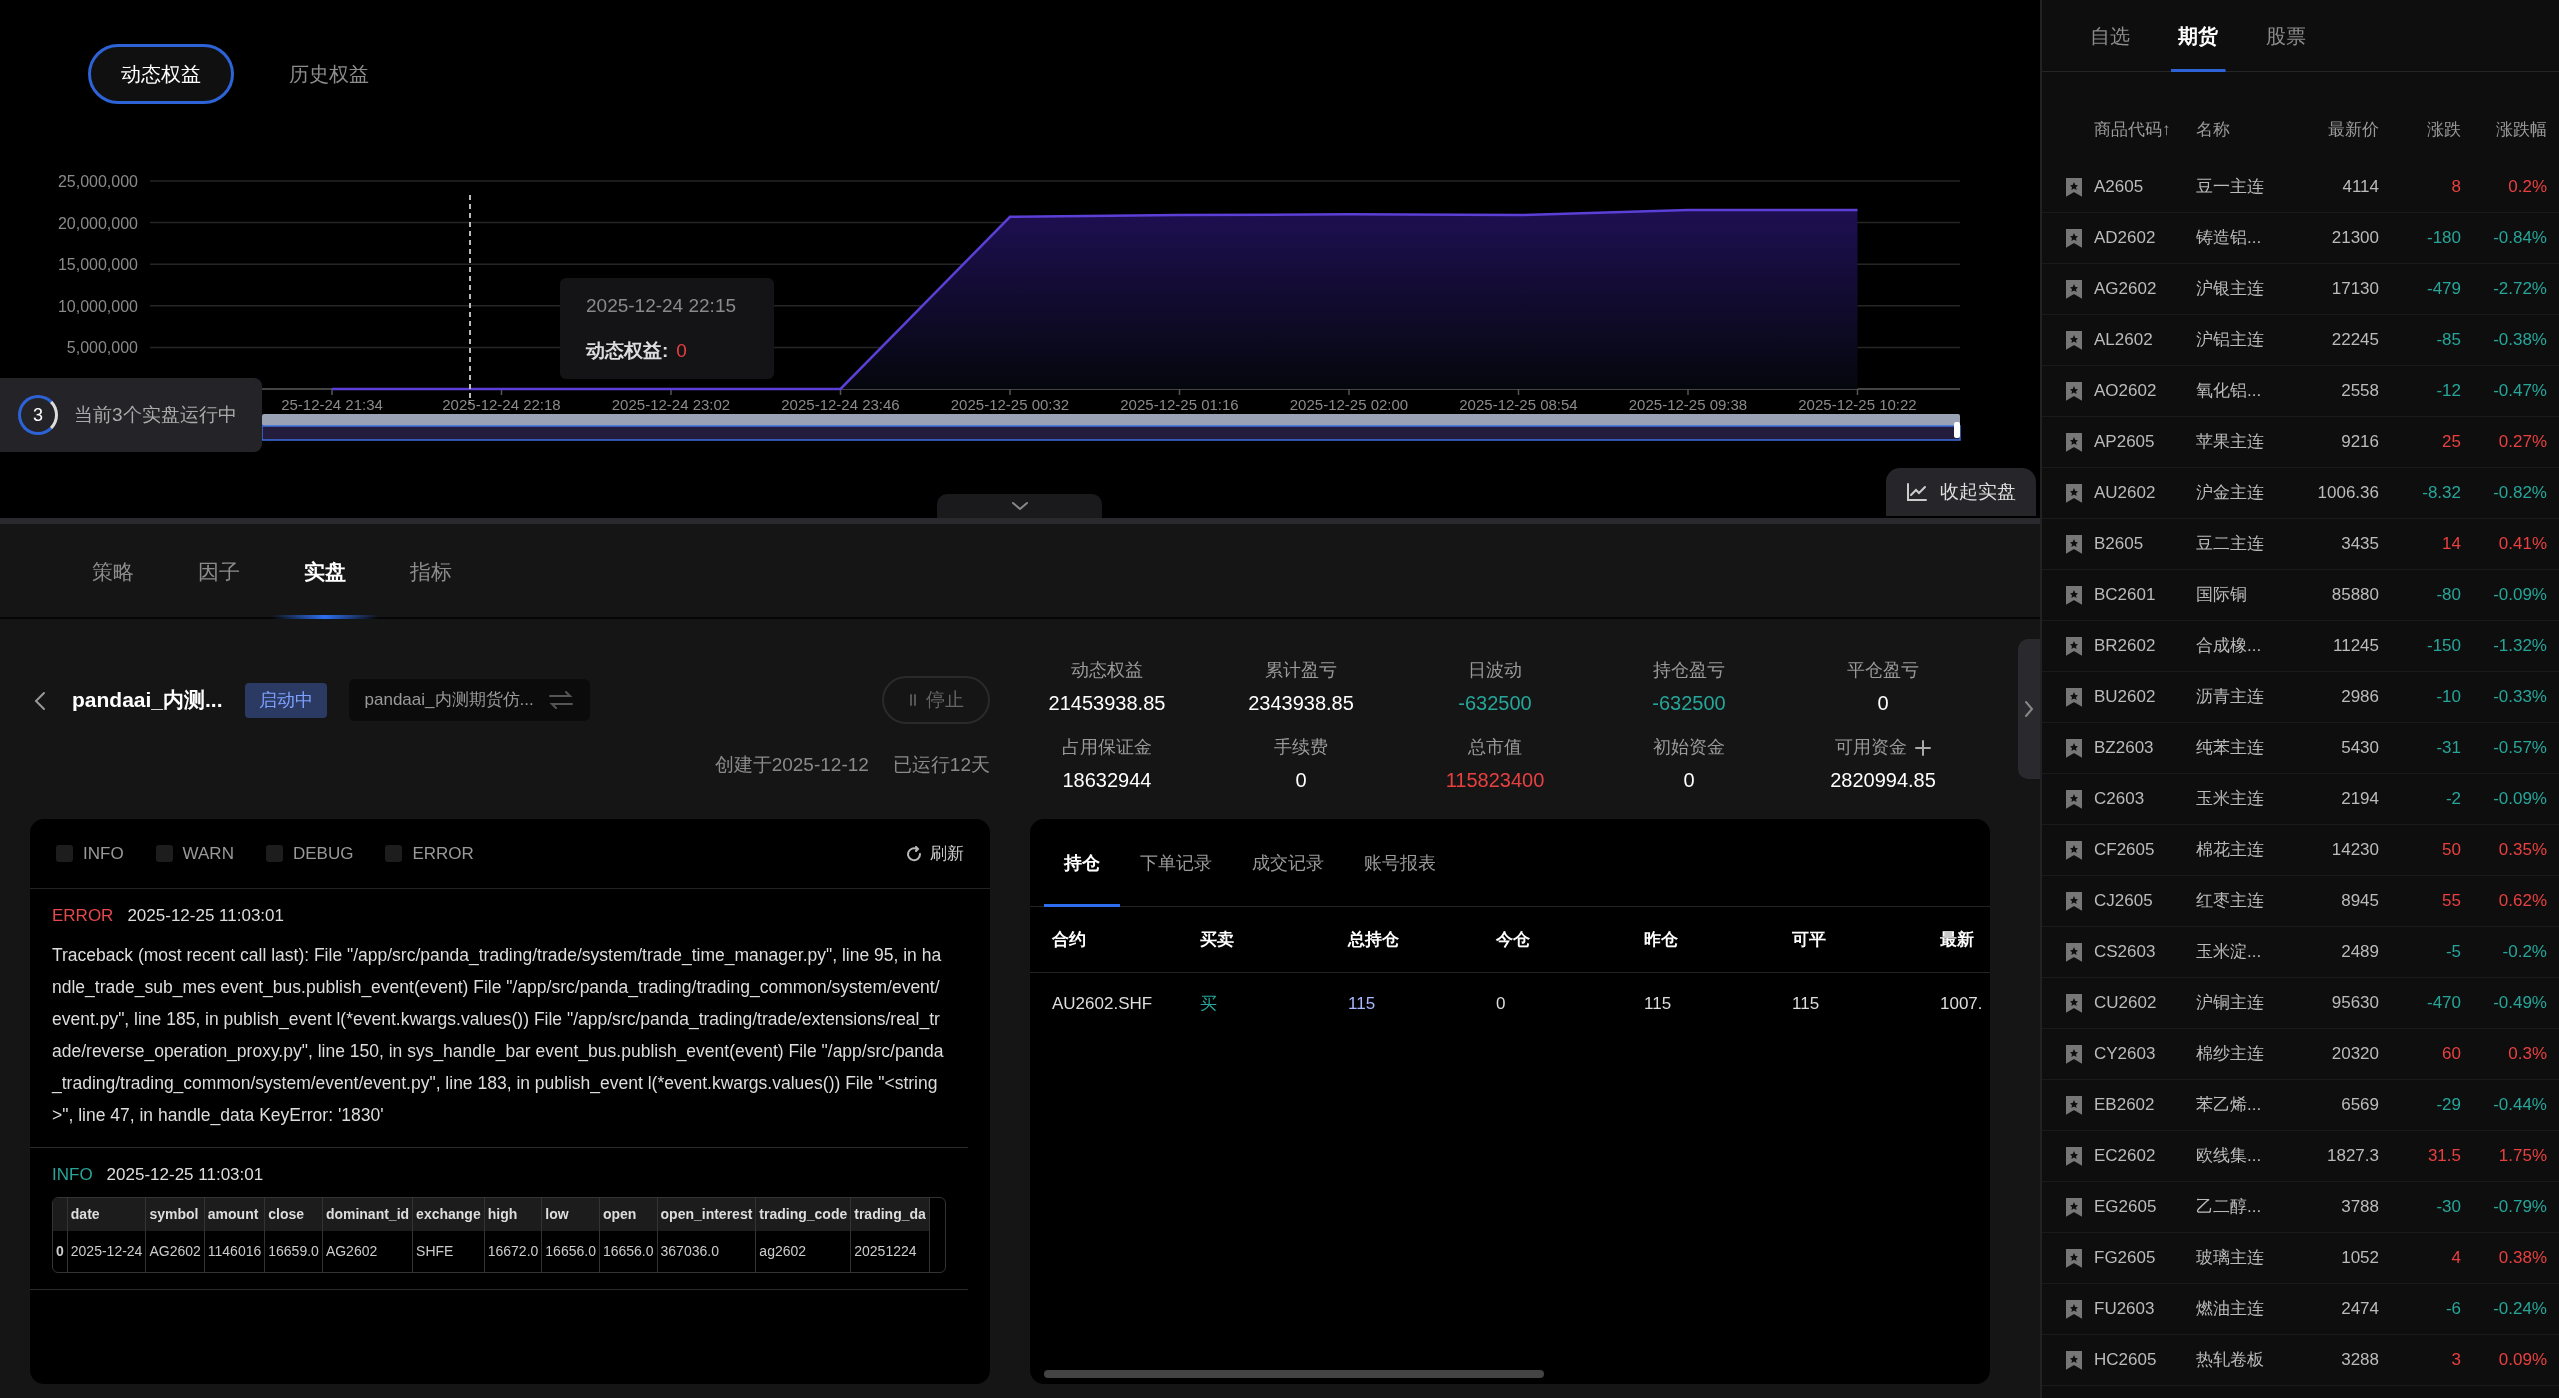  What do you see at coordinates (1501, 1004) in the screenshot?
I see `table-cell-text: 0` at bounding box center [1501, 1004].